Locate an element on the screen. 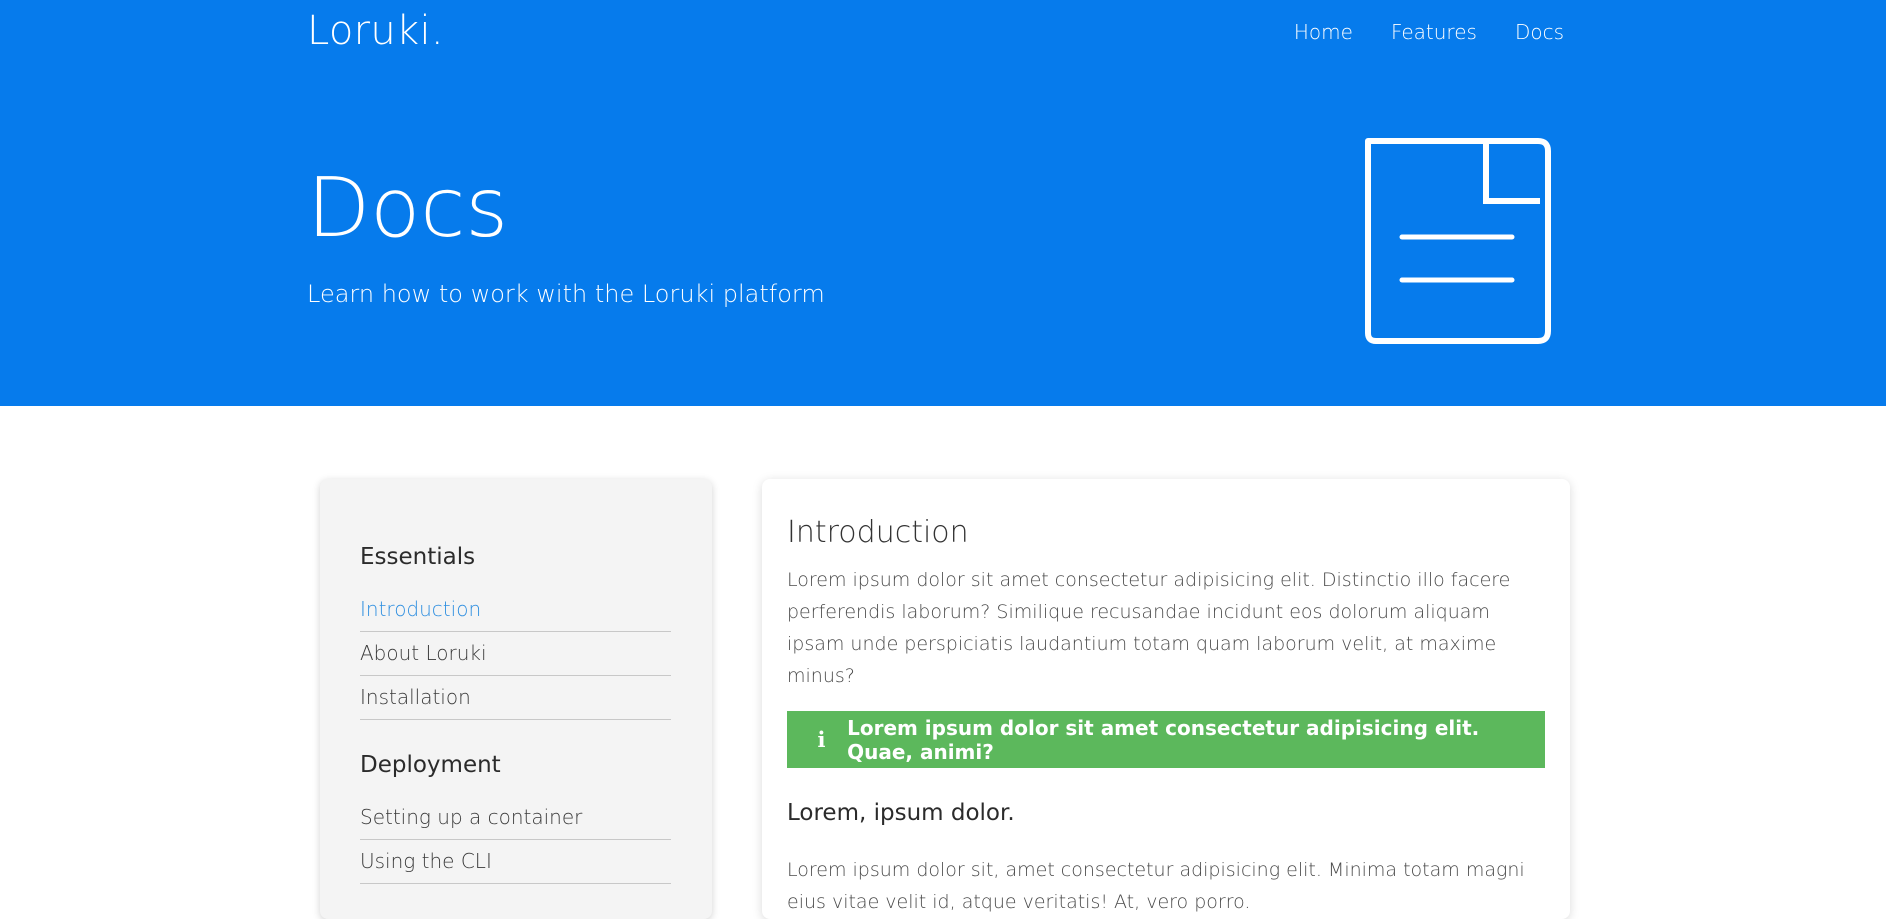 The image size is (1886, 919). sidebar-item-installation: Installation is located at coordinates (515, 698).